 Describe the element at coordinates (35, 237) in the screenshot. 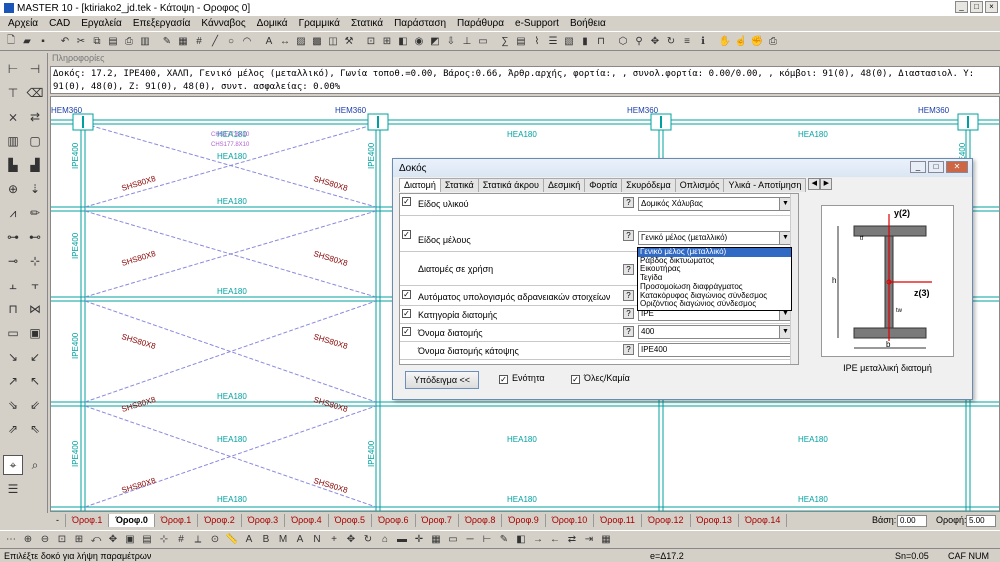

I see `weld-tool-icon: ⊷` at that location.